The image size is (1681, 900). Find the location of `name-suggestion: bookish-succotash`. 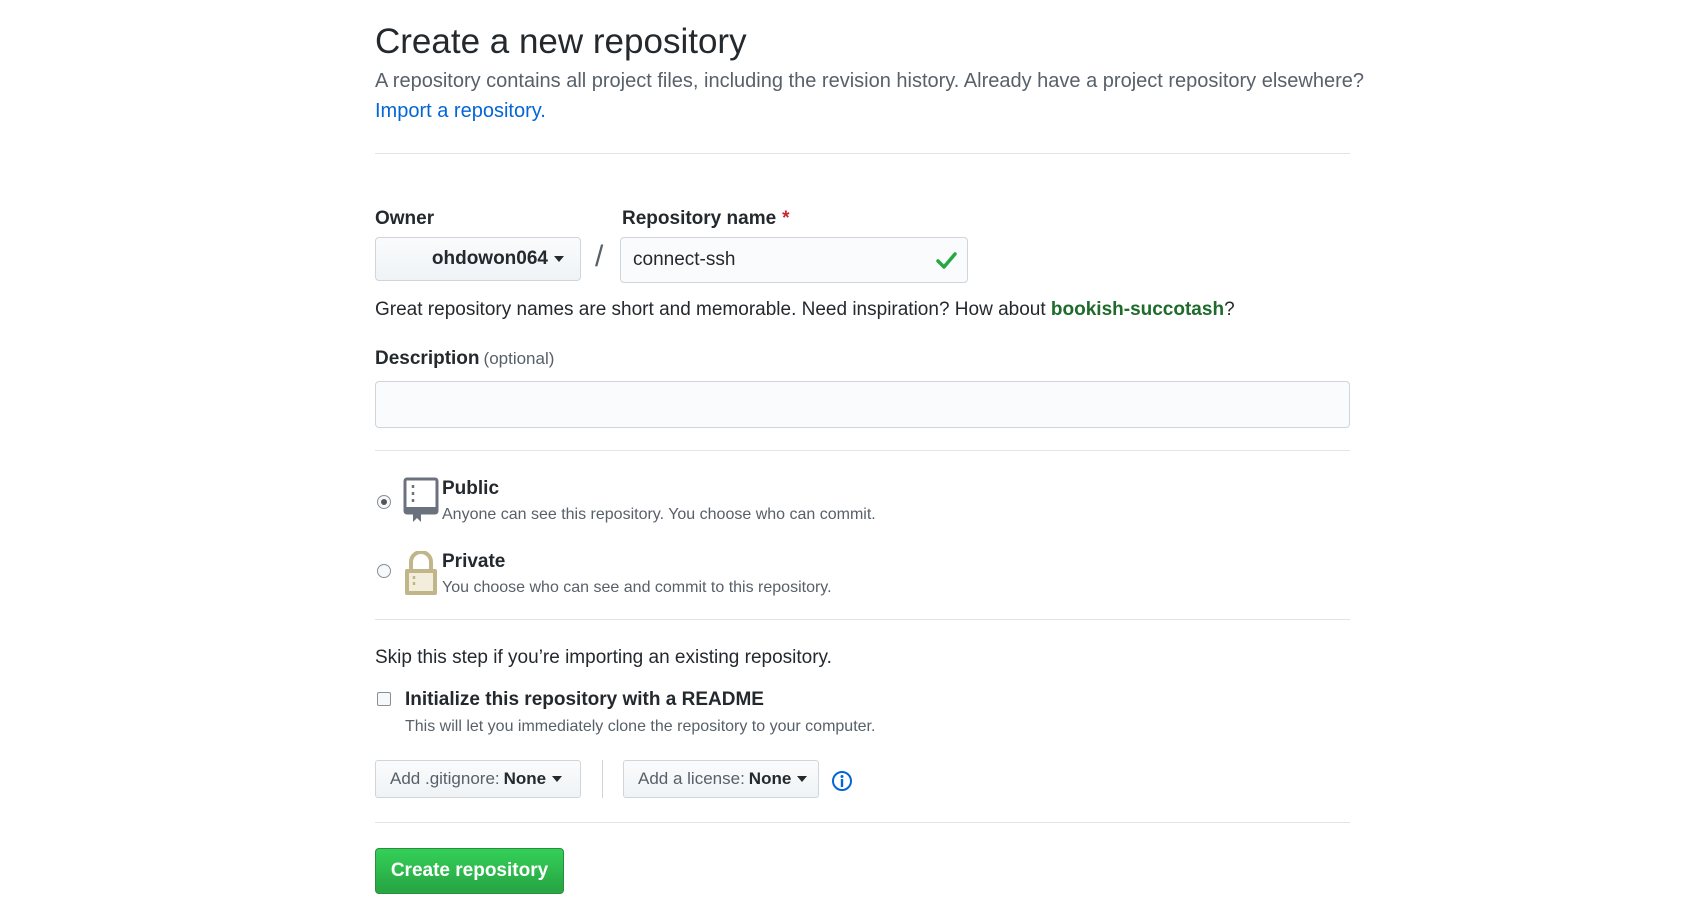

name-suggestion: bookish-succotash is located at coordinates (1137, 309).